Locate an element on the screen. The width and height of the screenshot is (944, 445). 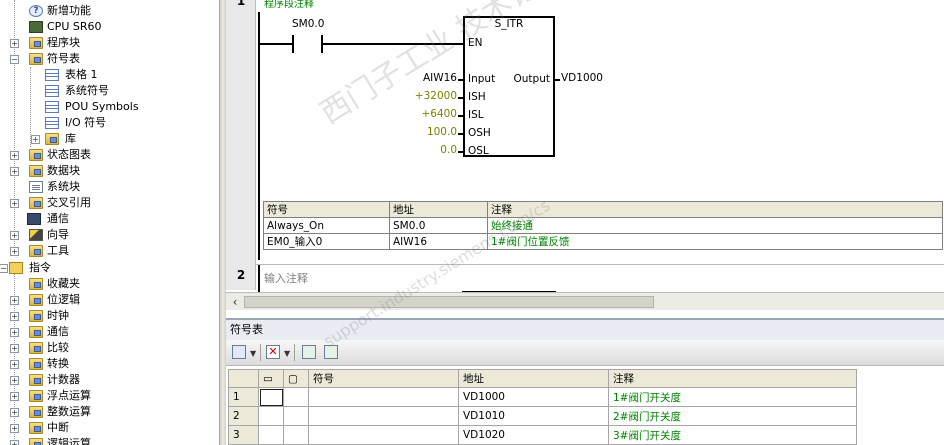
table-row: 3 VD1020 3#阀门开关度 is located at coordinates (542, 435).